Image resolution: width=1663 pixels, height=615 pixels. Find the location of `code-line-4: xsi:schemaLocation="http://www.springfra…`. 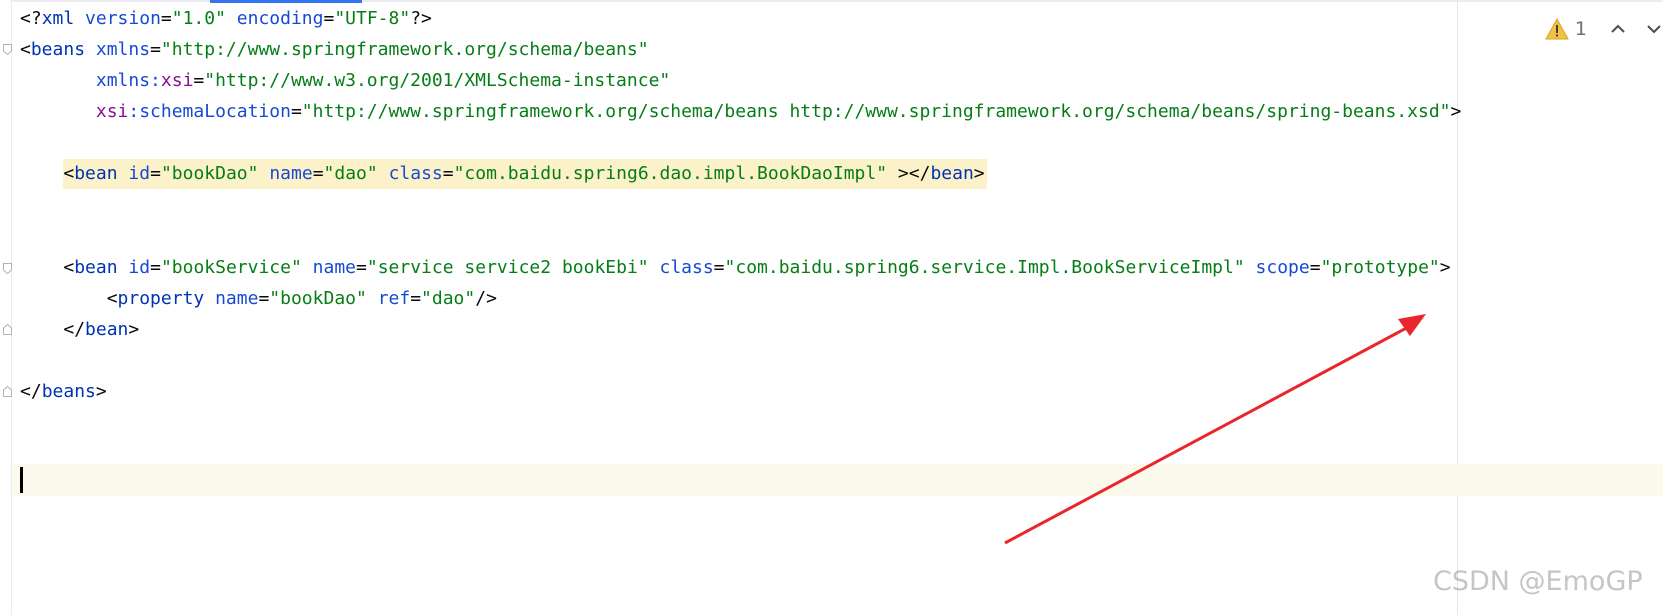

code-line-4: xsi:schemaLocation="http://www.springfra… is located at coordinates (740, 112).